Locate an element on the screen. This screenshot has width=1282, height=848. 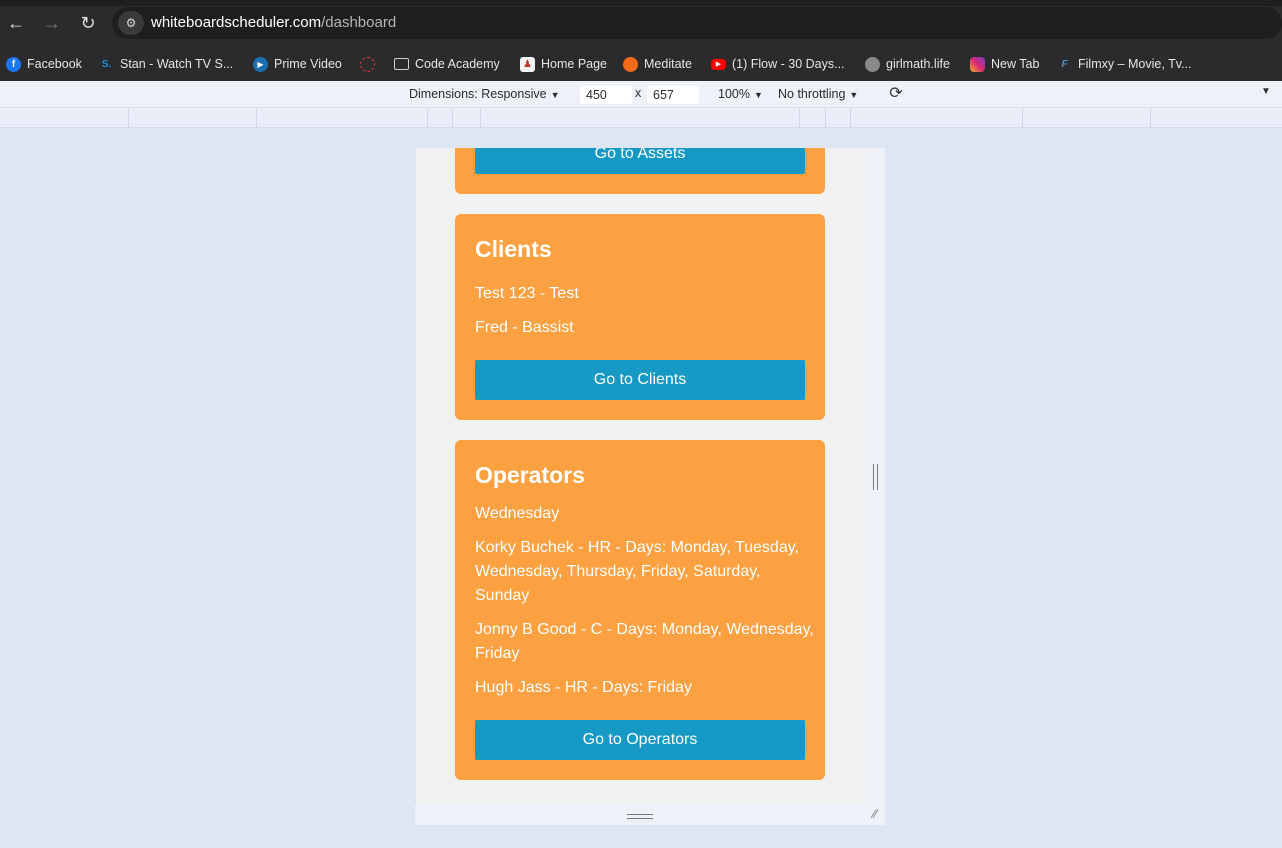
facebook-icon: f is located at coordinates (13, 64).